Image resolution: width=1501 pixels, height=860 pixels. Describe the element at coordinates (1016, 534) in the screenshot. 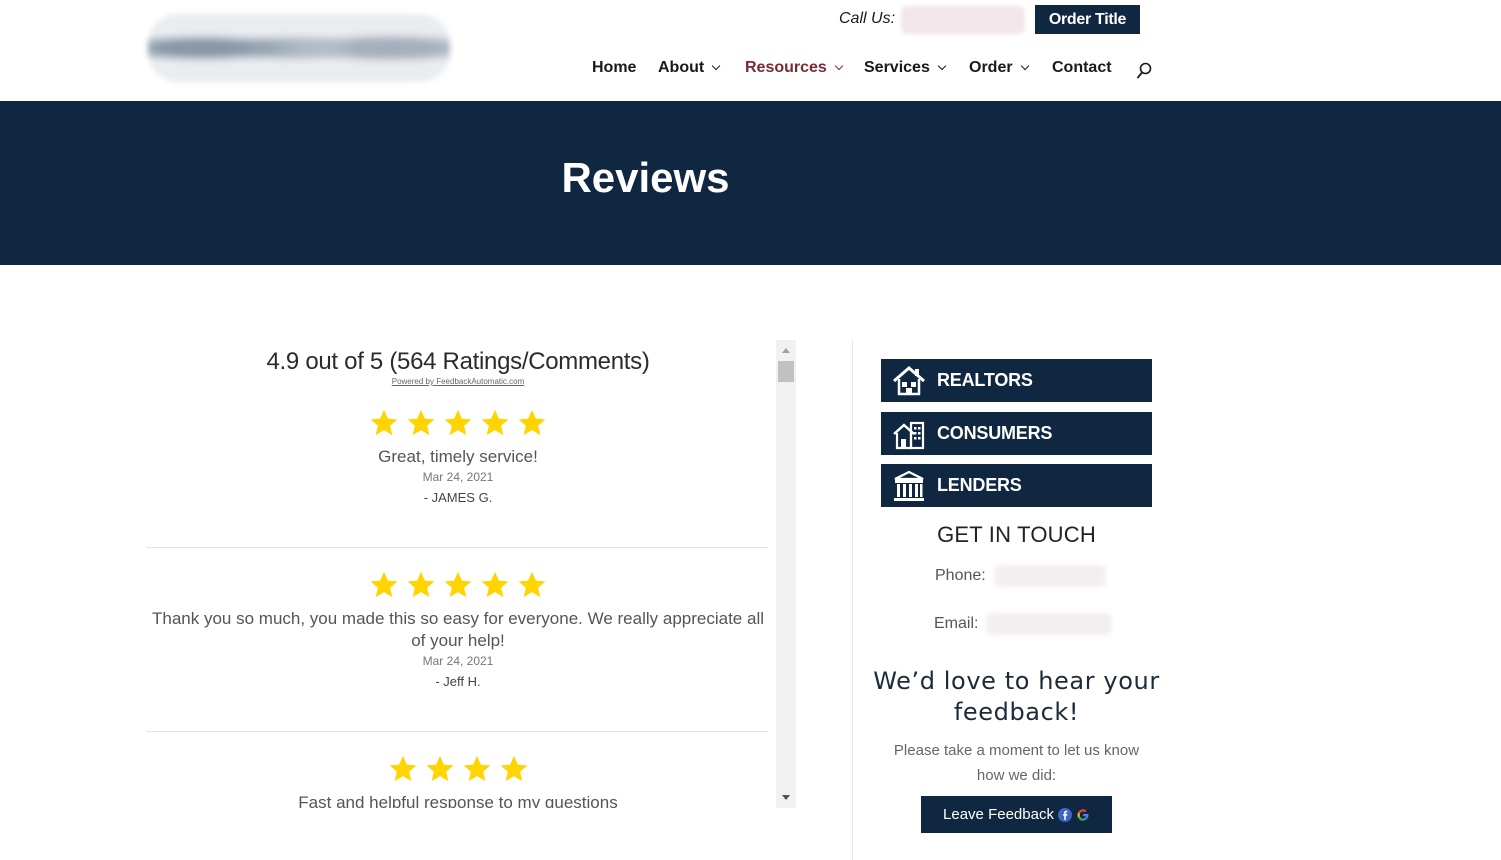

I see `get-in-touch-heading: GET IN TOUCH` at that location.